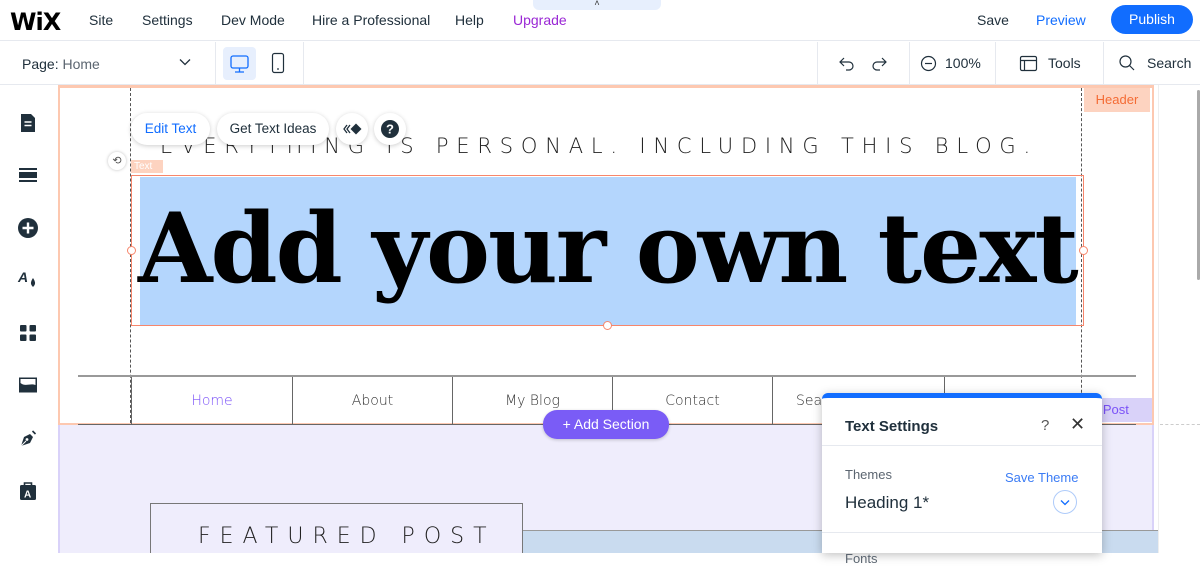 The image size is (1200, 566). I want to click on get-text-ideas-button: Get Text Ideas, so click(273, 129).